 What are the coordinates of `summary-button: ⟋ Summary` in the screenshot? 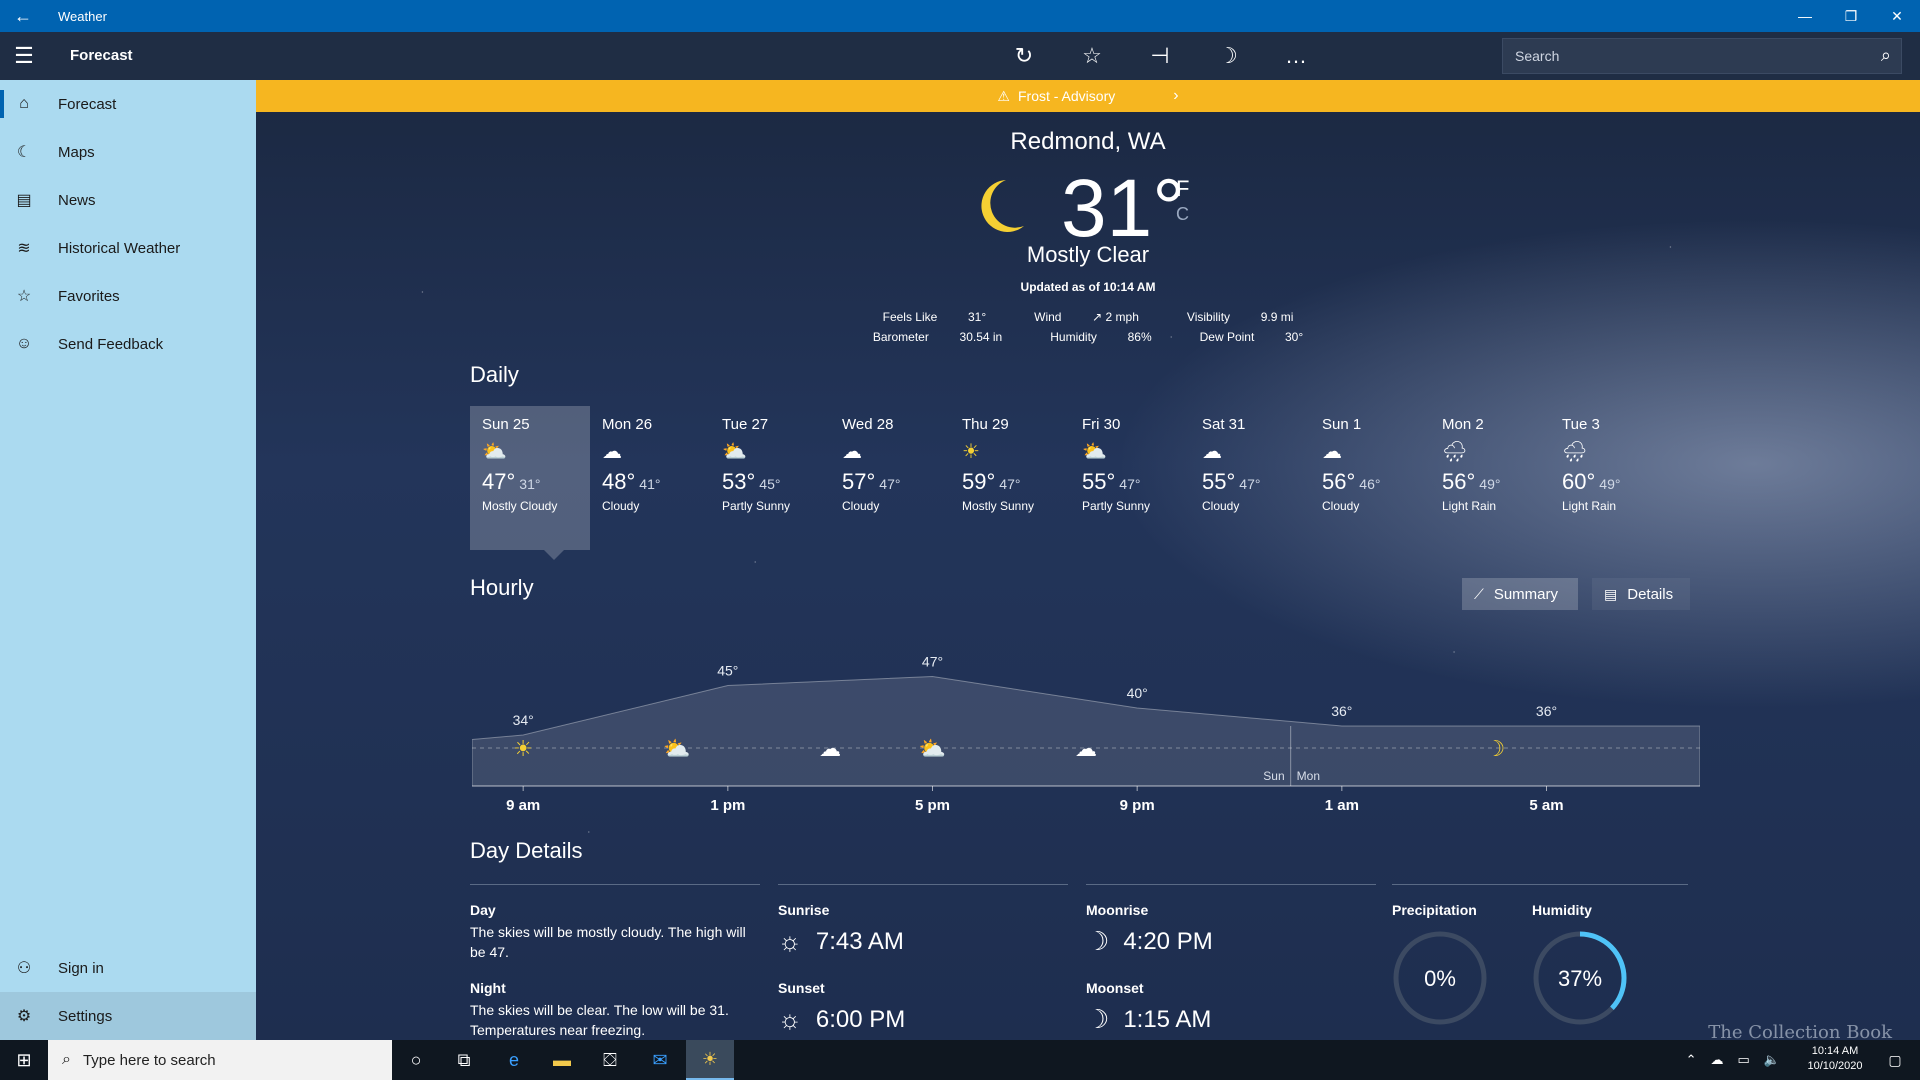 It's located at (1520, 594).